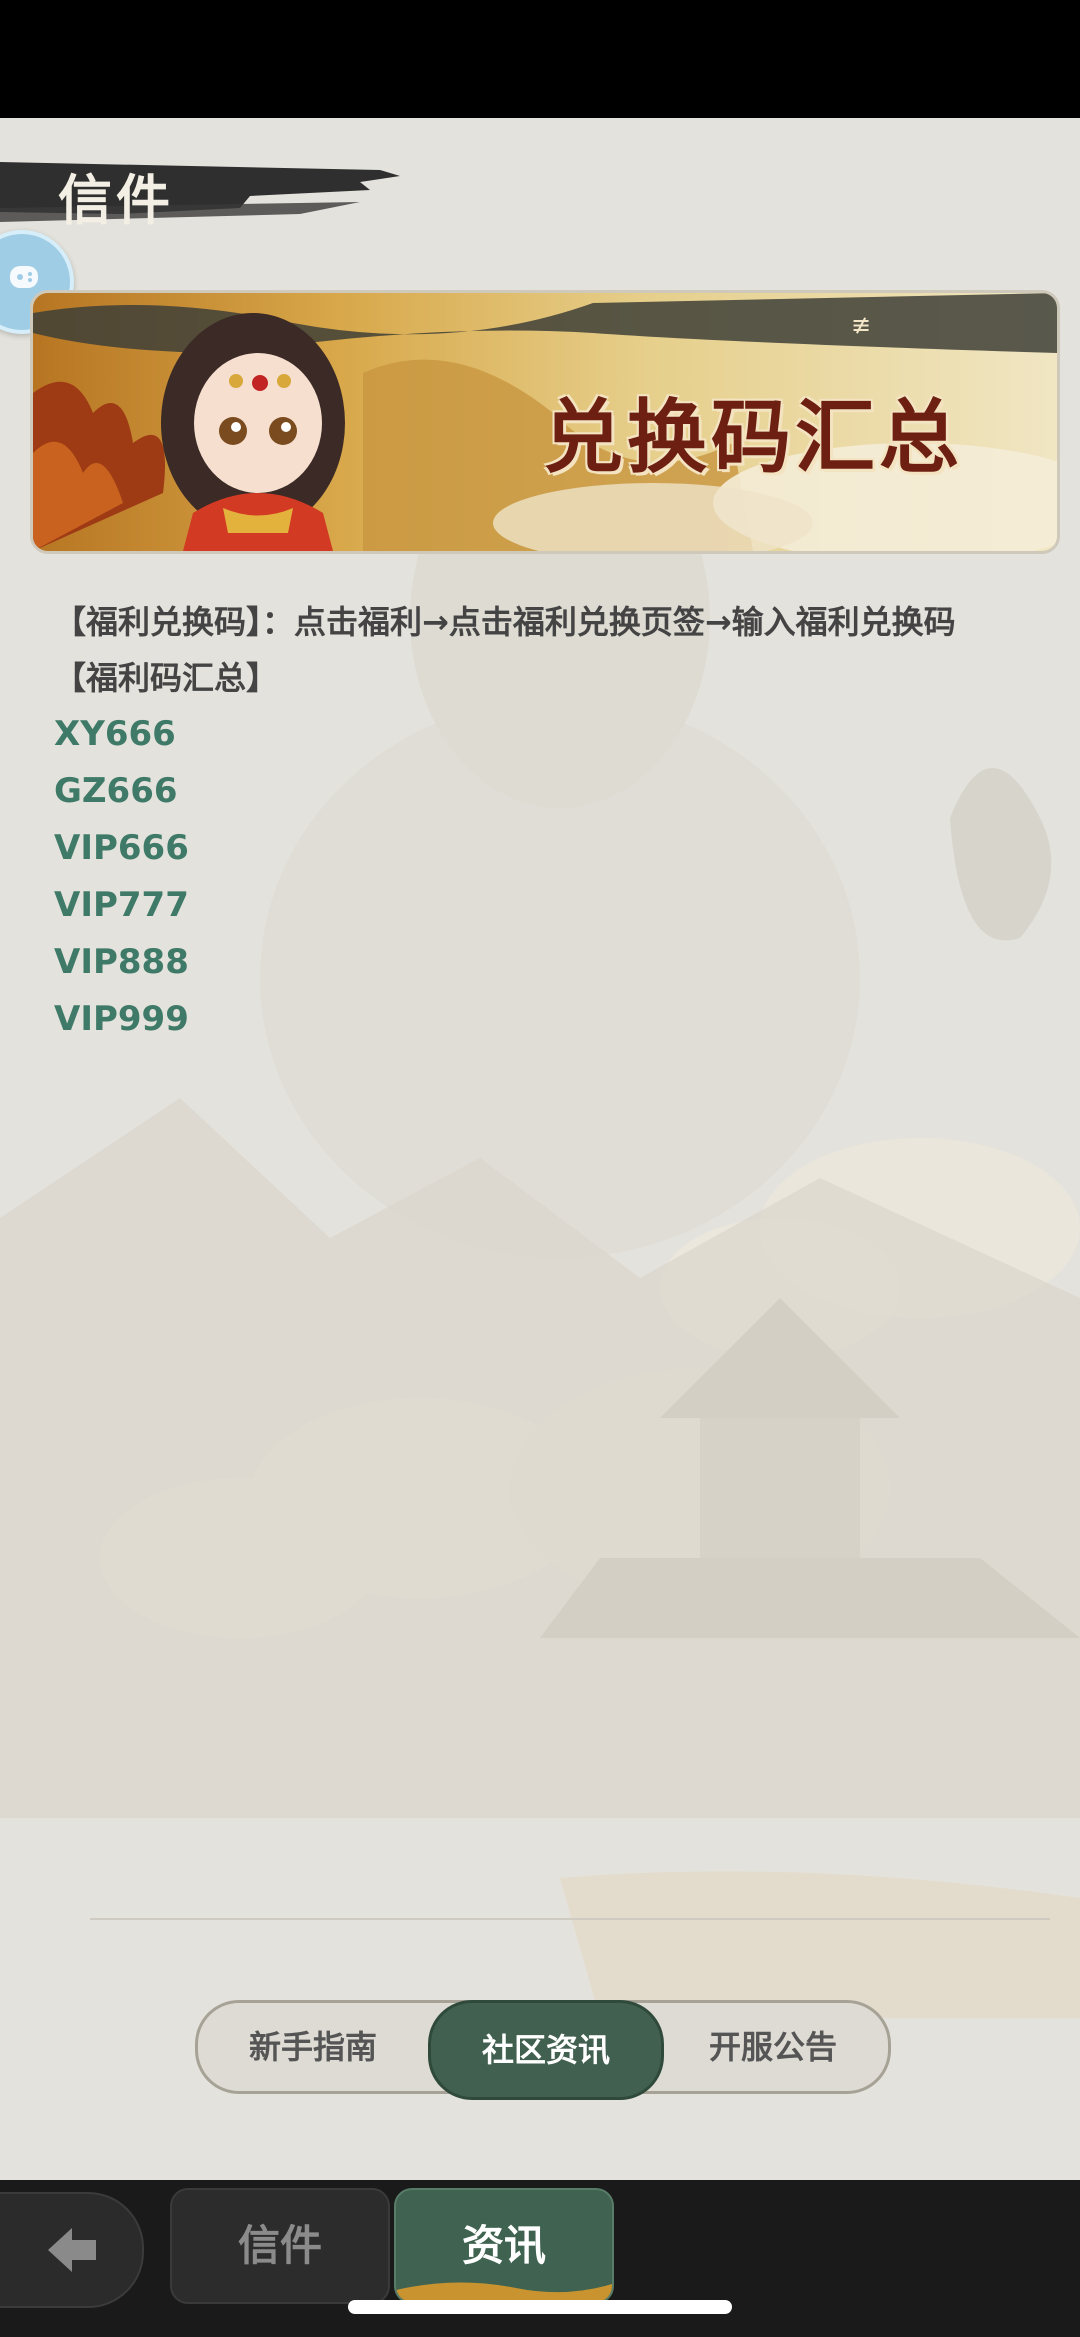 The image size is (1080, 2337). I want to click on status-bar, so click(540, 59).